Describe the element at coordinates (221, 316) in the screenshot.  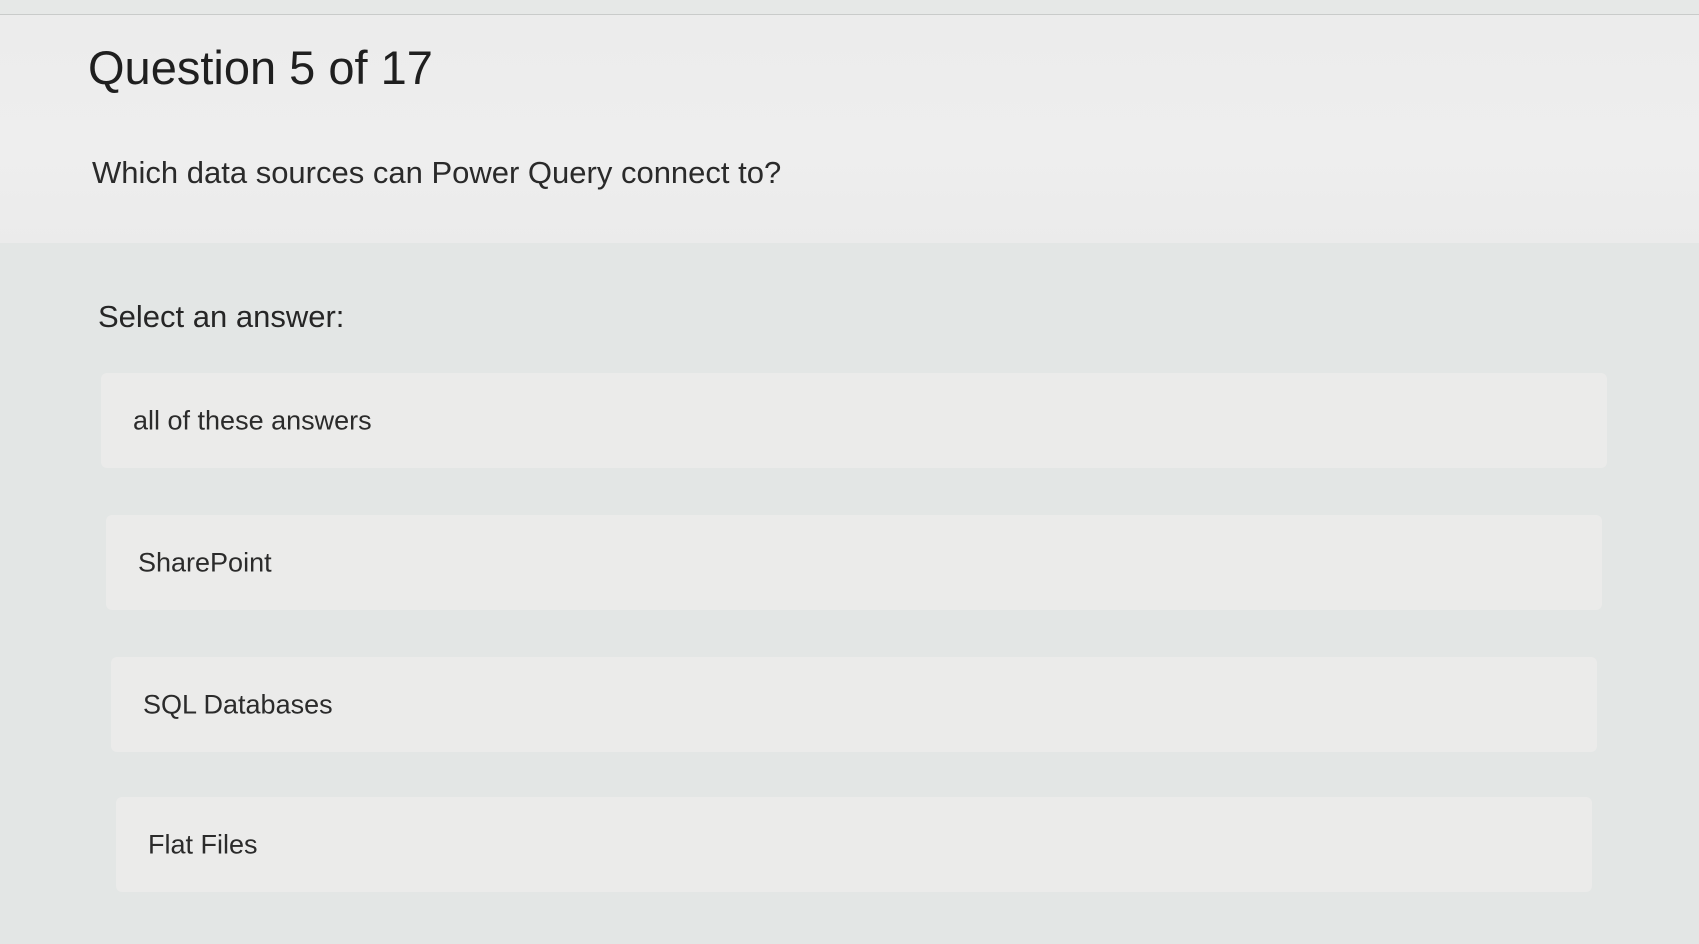
I see `select-answer-label: Select an answer:` at that location.